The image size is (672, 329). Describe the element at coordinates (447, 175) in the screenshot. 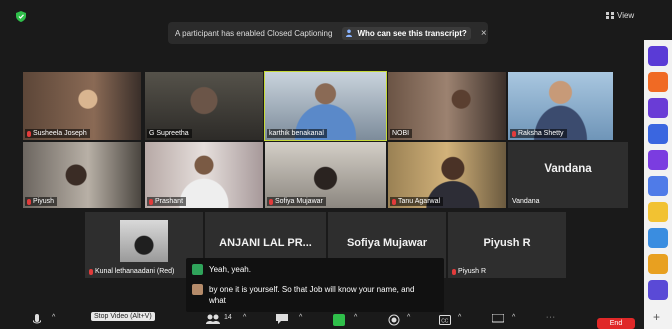

I see `video-tile: Tanu Agarwal` at that location.